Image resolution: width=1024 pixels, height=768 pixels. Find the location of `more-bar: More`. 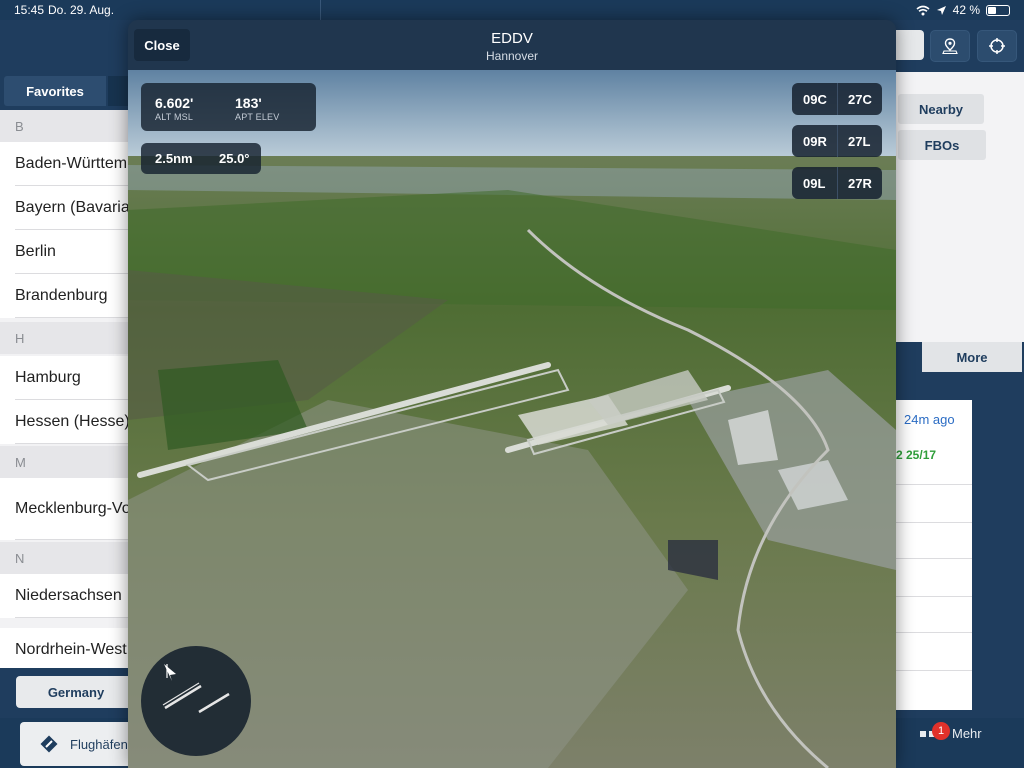

more-bar: More is located at coordinates (960, 357).